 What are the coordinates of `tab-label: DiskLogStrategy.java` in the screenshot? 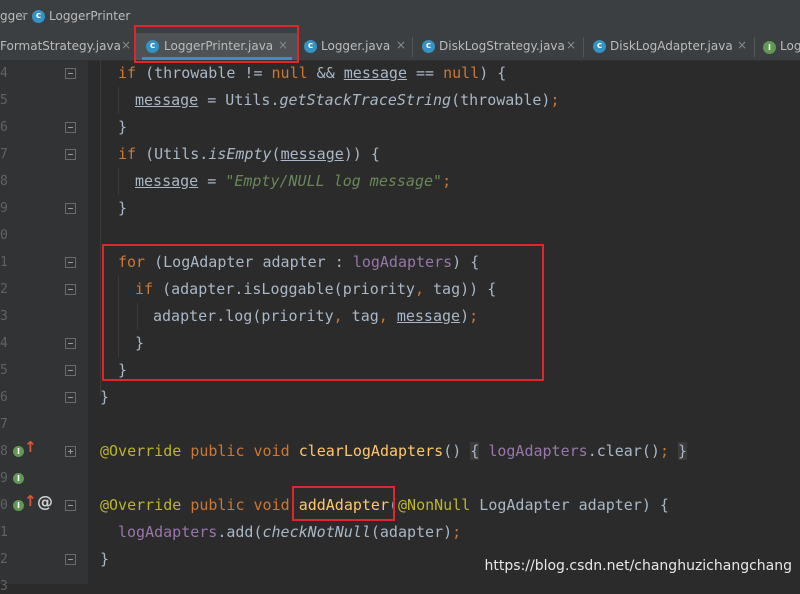 It's located at (502, 46).